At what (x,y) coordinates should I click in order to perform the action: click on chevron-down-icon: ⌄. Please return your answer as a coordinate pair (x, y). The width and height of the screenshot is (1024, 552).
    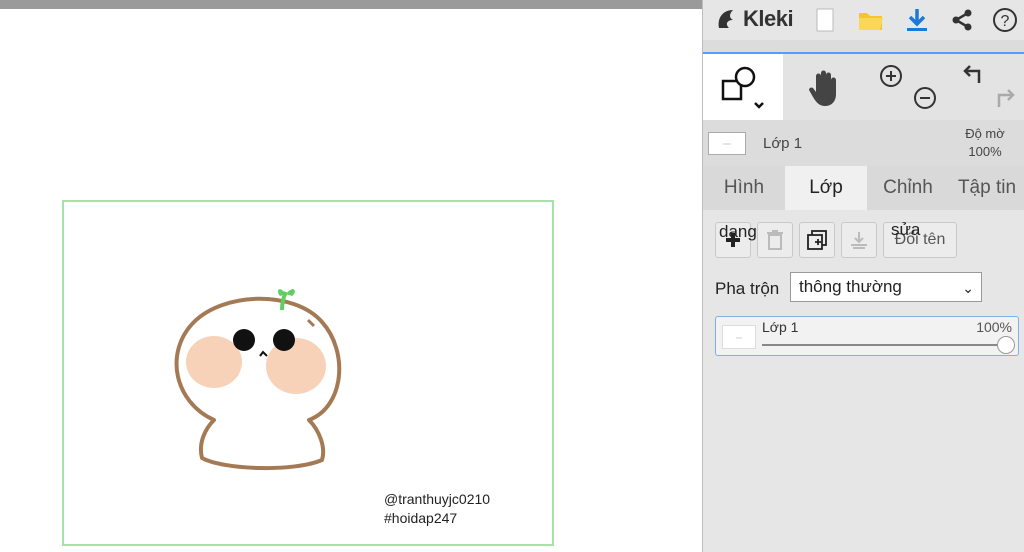
    Looking at the image, I should click on (968, 288).